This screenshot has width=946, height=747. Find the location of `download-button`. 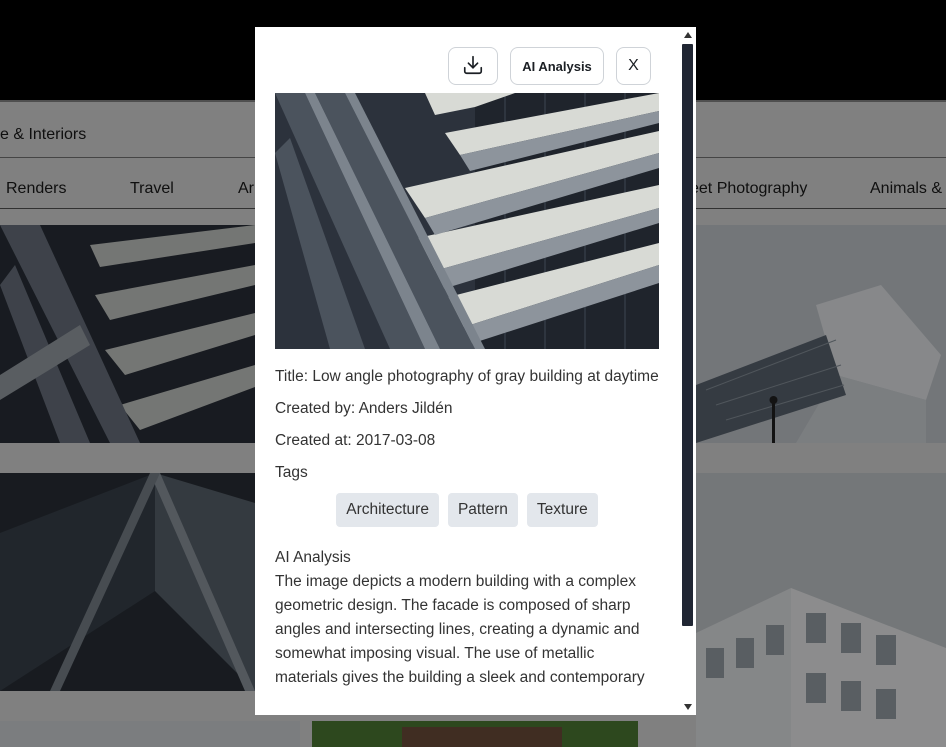

download-button is located at coordinates (473, 66).